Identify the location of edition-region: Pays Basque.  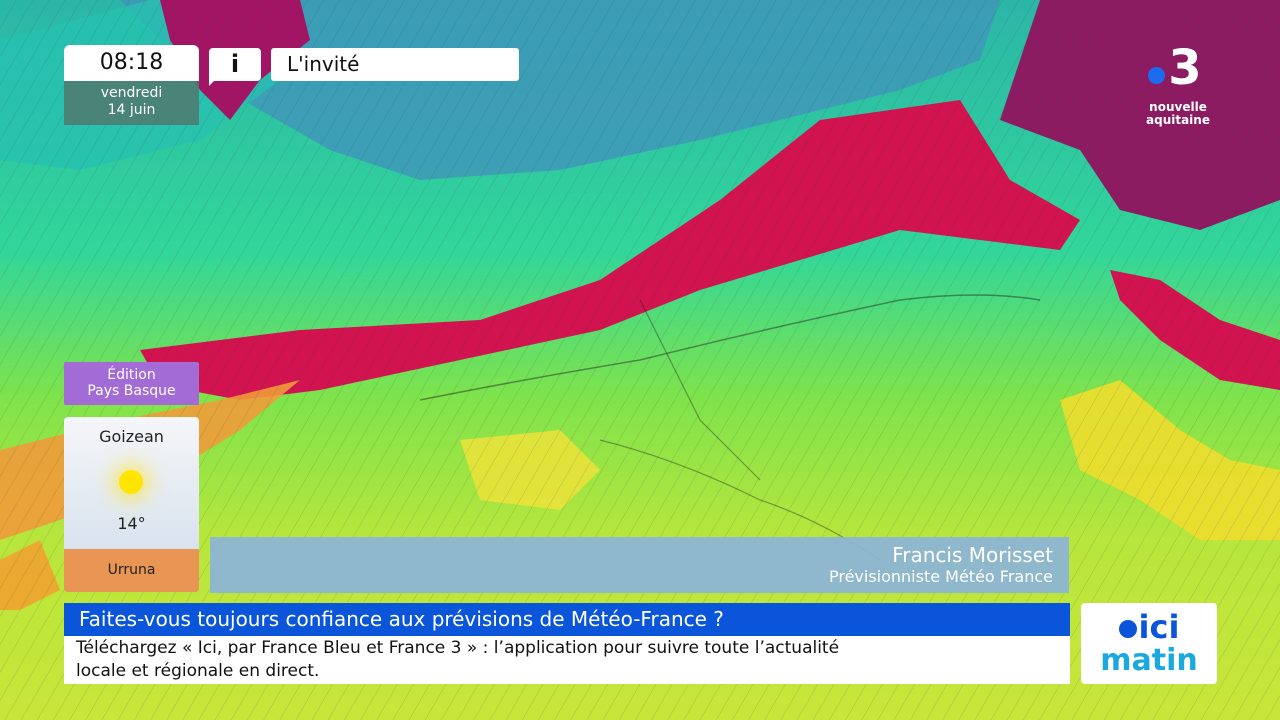
(131, 391).